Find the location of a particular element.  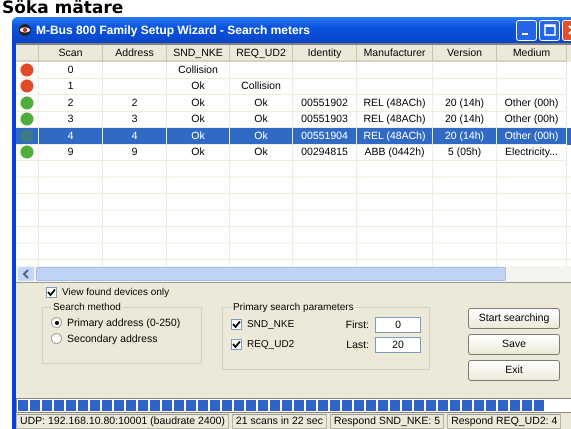

column-header: Identity is located at coordinates (325, 53).